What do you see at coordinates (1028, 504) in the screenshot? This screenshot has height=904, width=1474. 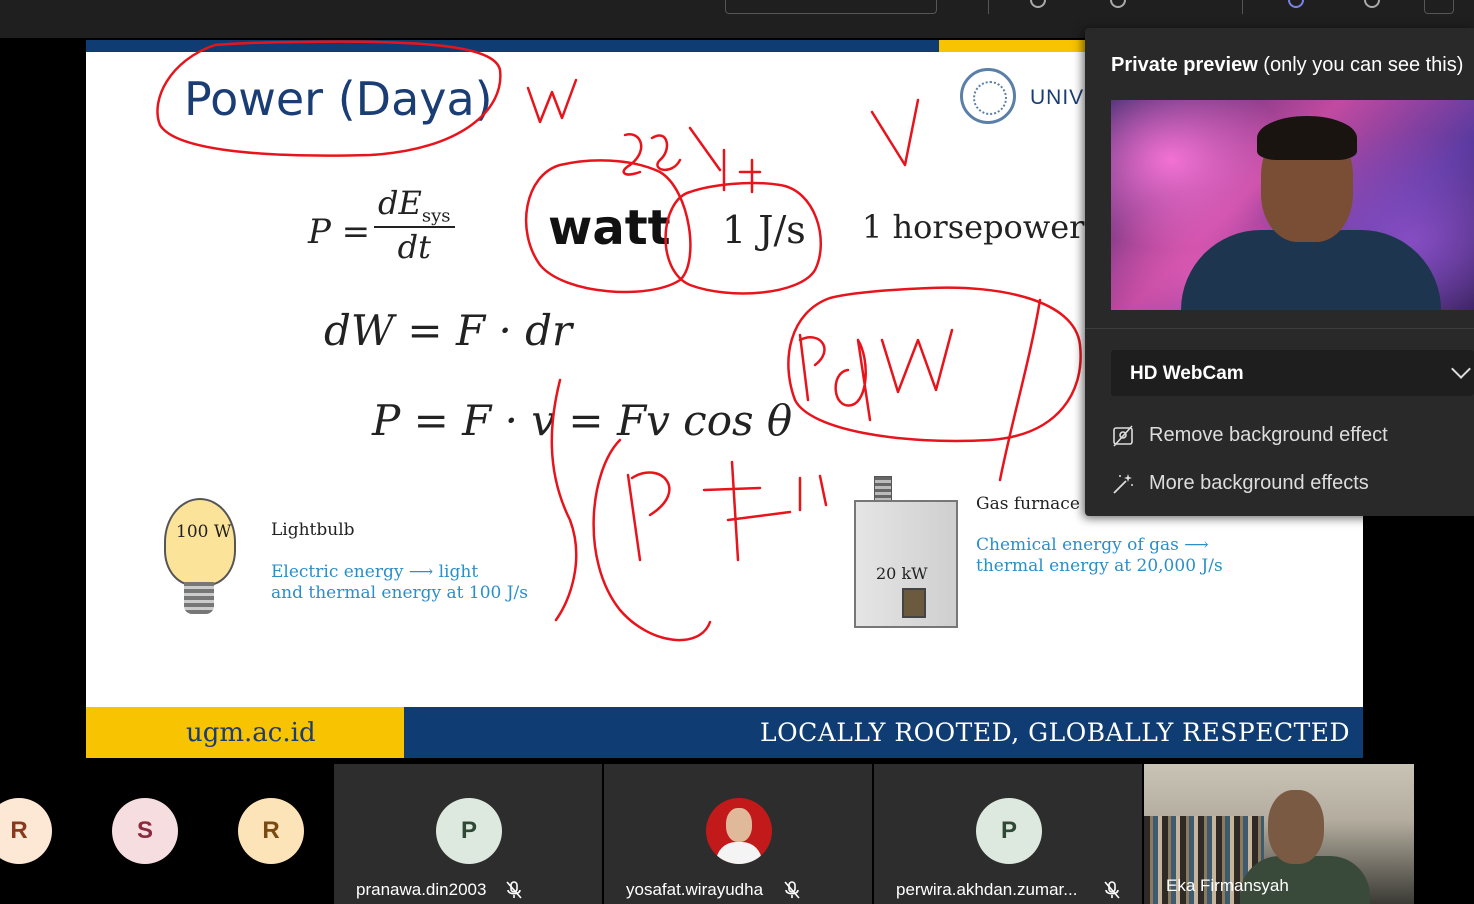 I see `furnace-title: Gas furnace` at bounding box center [1028, 504].